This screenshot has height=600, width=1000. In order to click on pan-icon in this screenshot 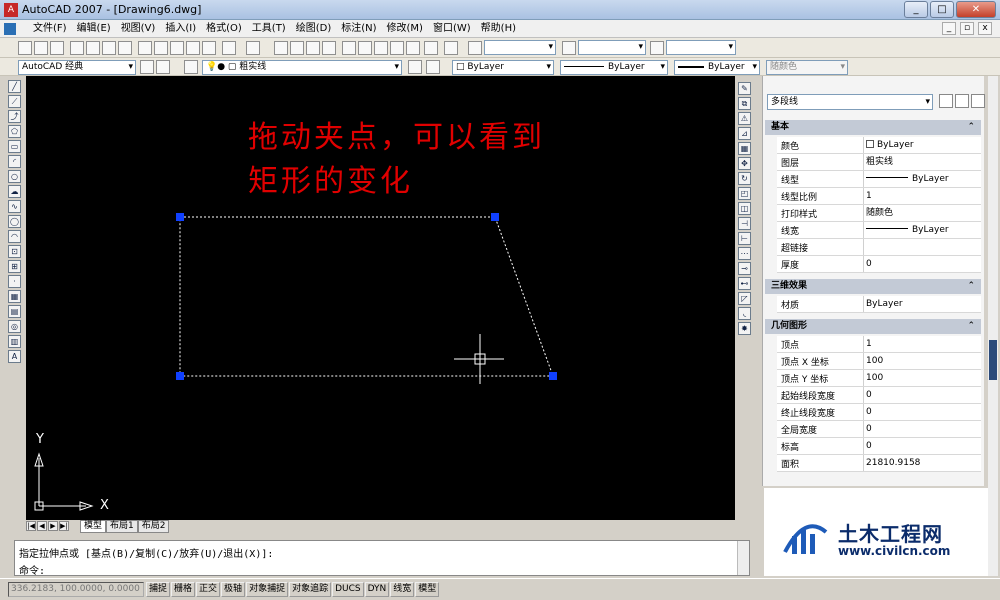, I will do `click(281, 48)`.